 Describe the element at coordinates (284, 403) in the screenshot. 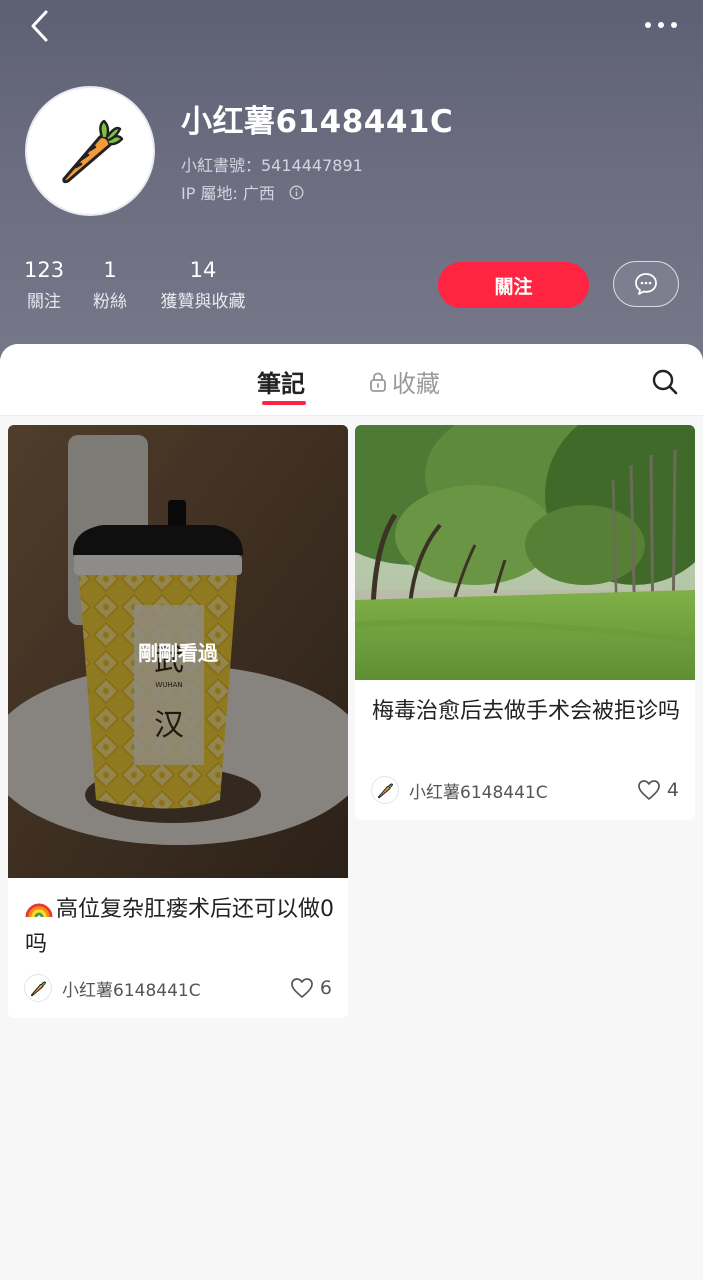

I see `active-tab-indicator` at that location.